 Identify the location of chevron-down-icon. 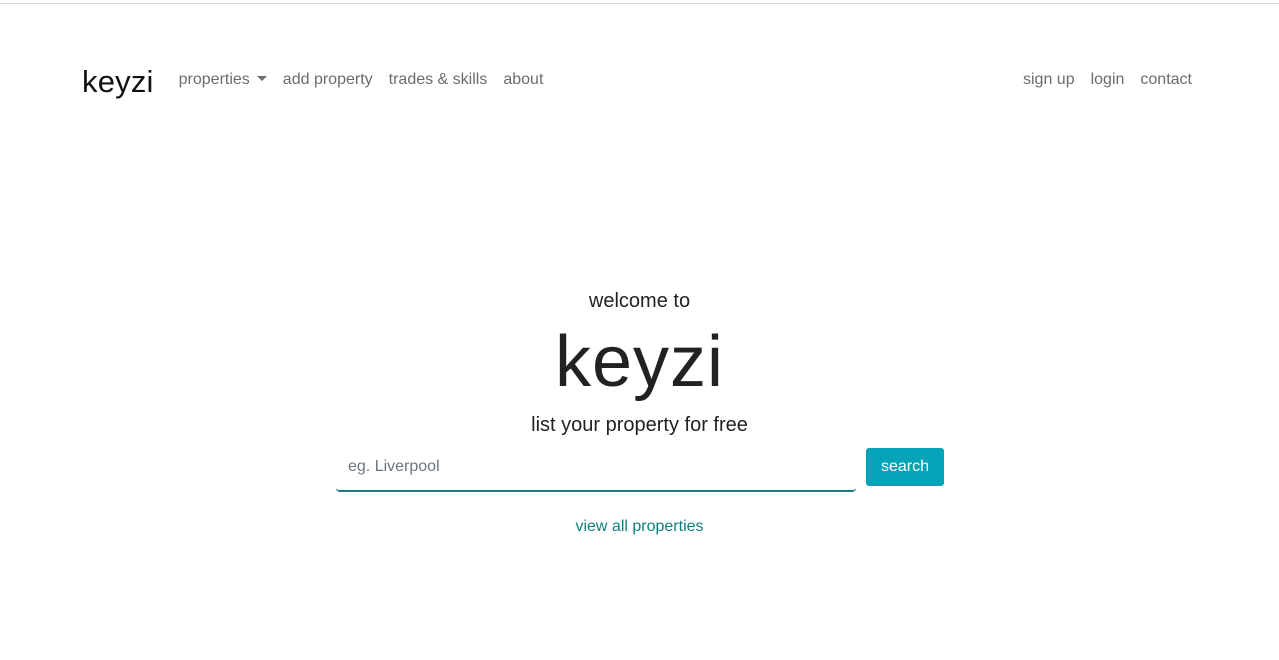
(261, 78).